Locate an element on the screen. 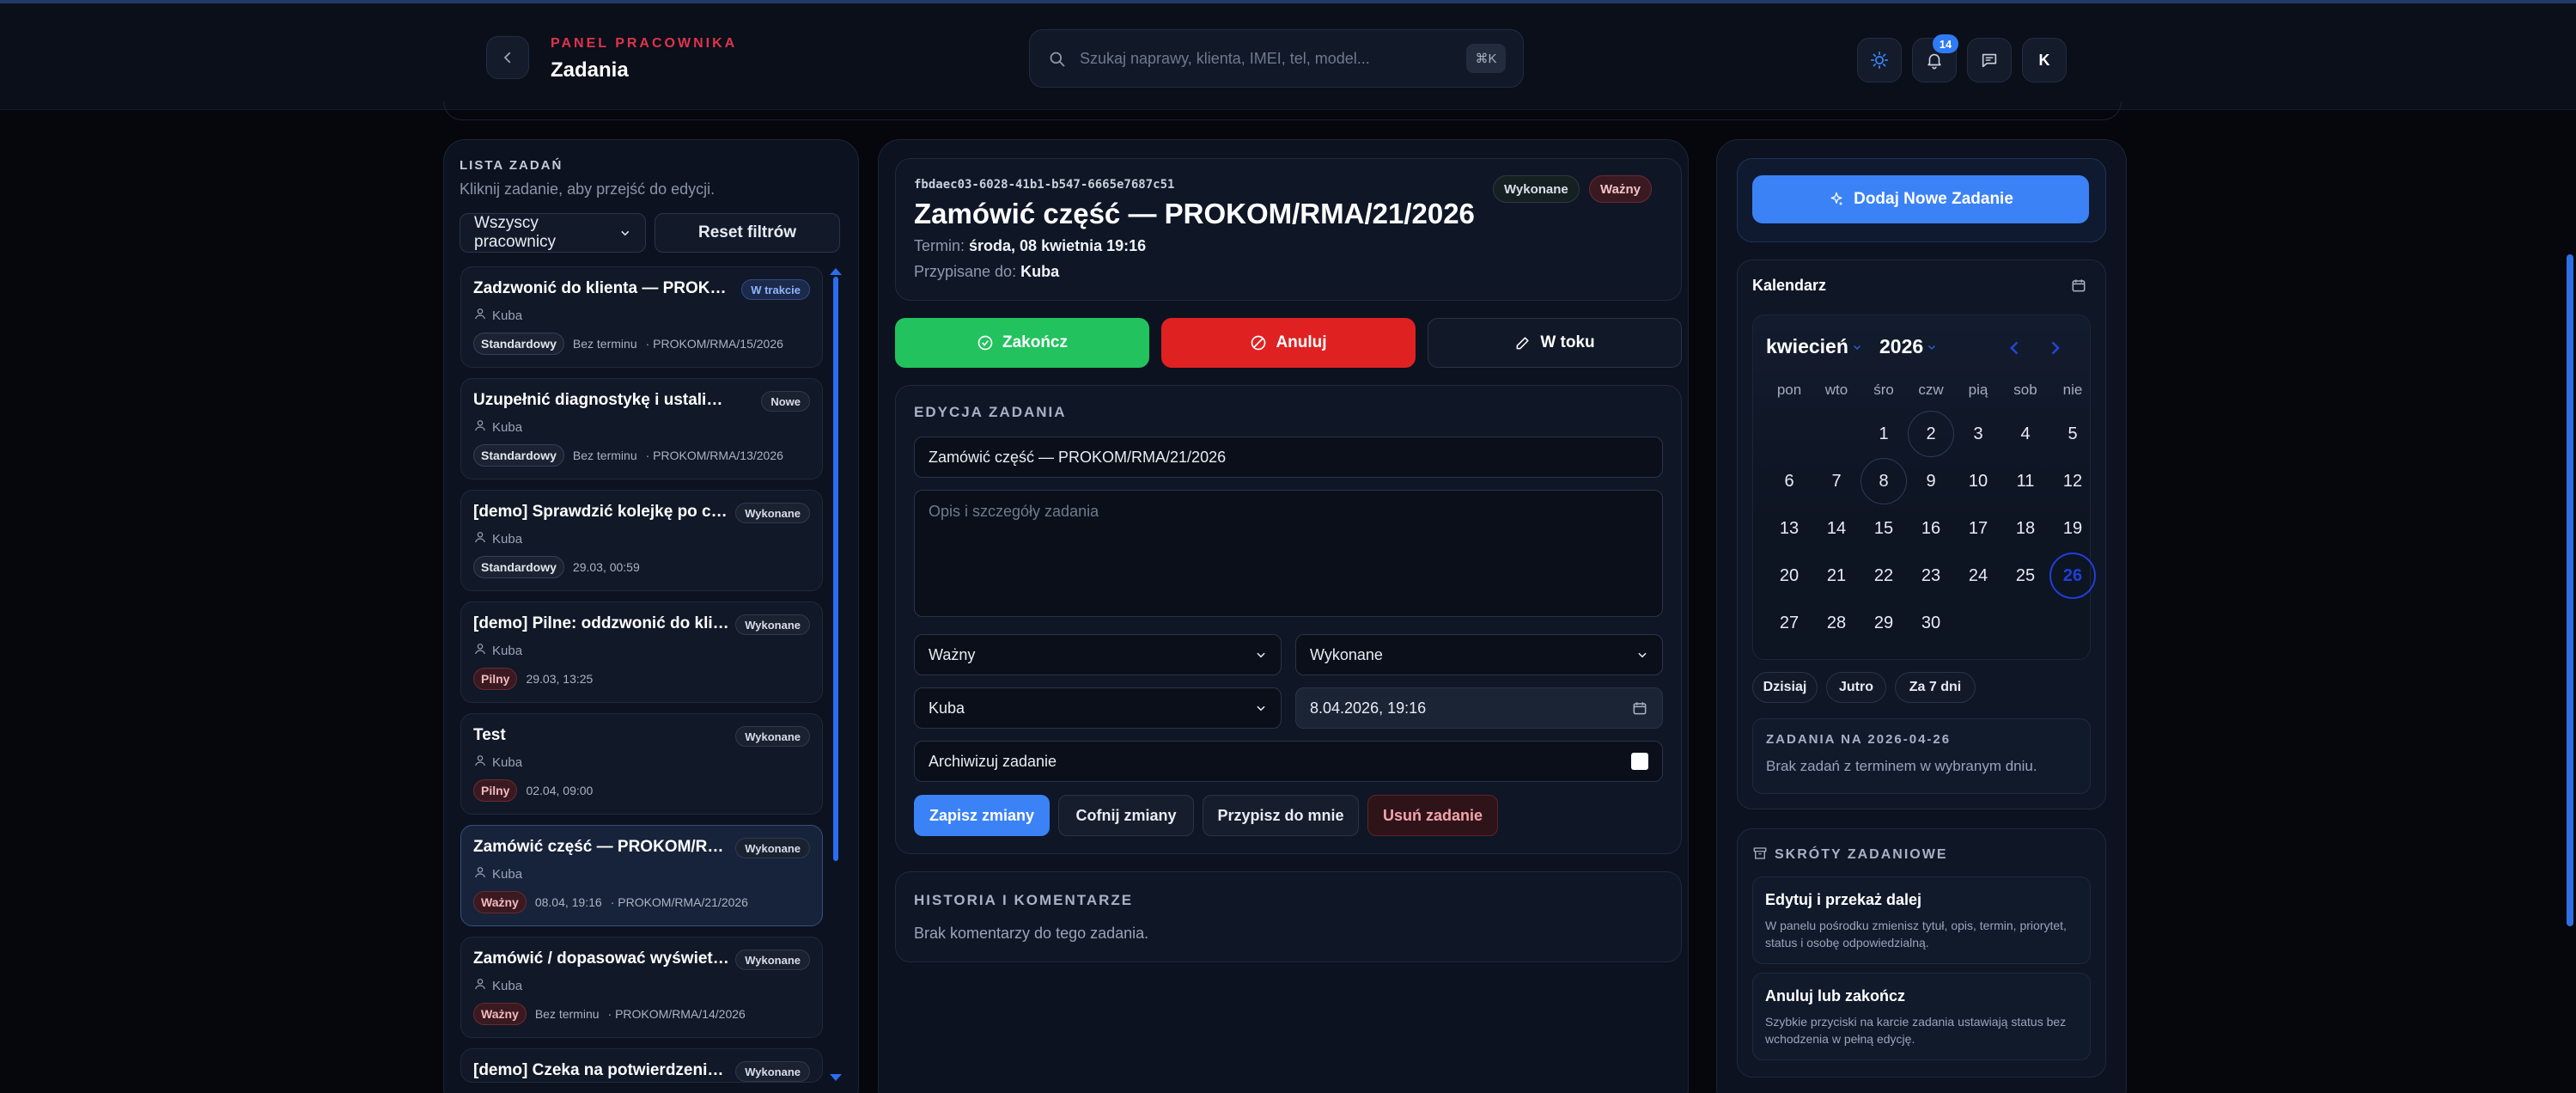 This screenshot has width=2576, height=1093. cancel-task-button: Anuluj is located at coordinates (1288, 343).